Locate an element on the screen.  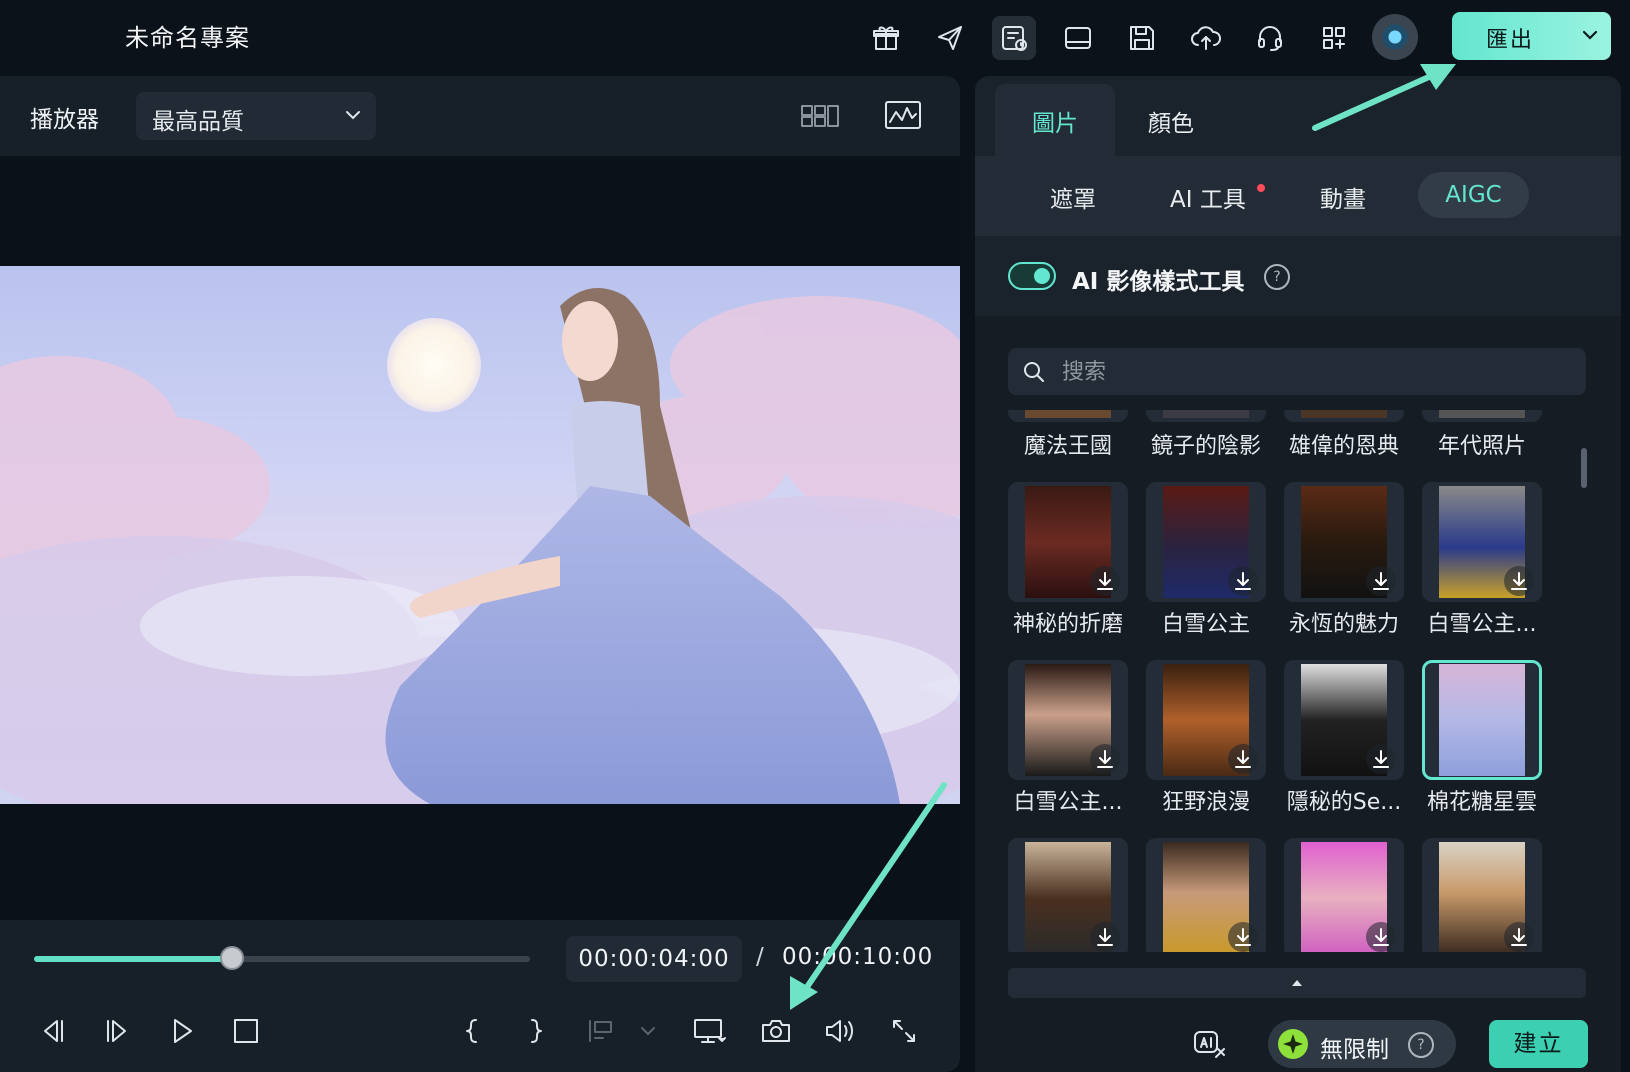
toggle-knob is located at coordinates (1042, 276).